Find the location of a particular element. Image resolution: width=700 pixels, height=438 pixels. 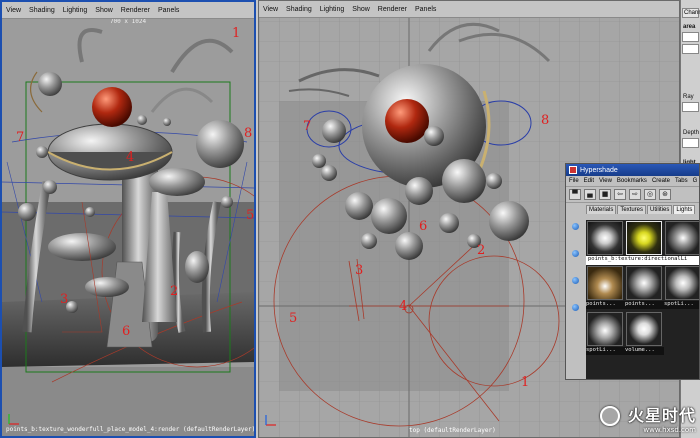

left-annotation-3: 3 is located at coordinates (64, 299).